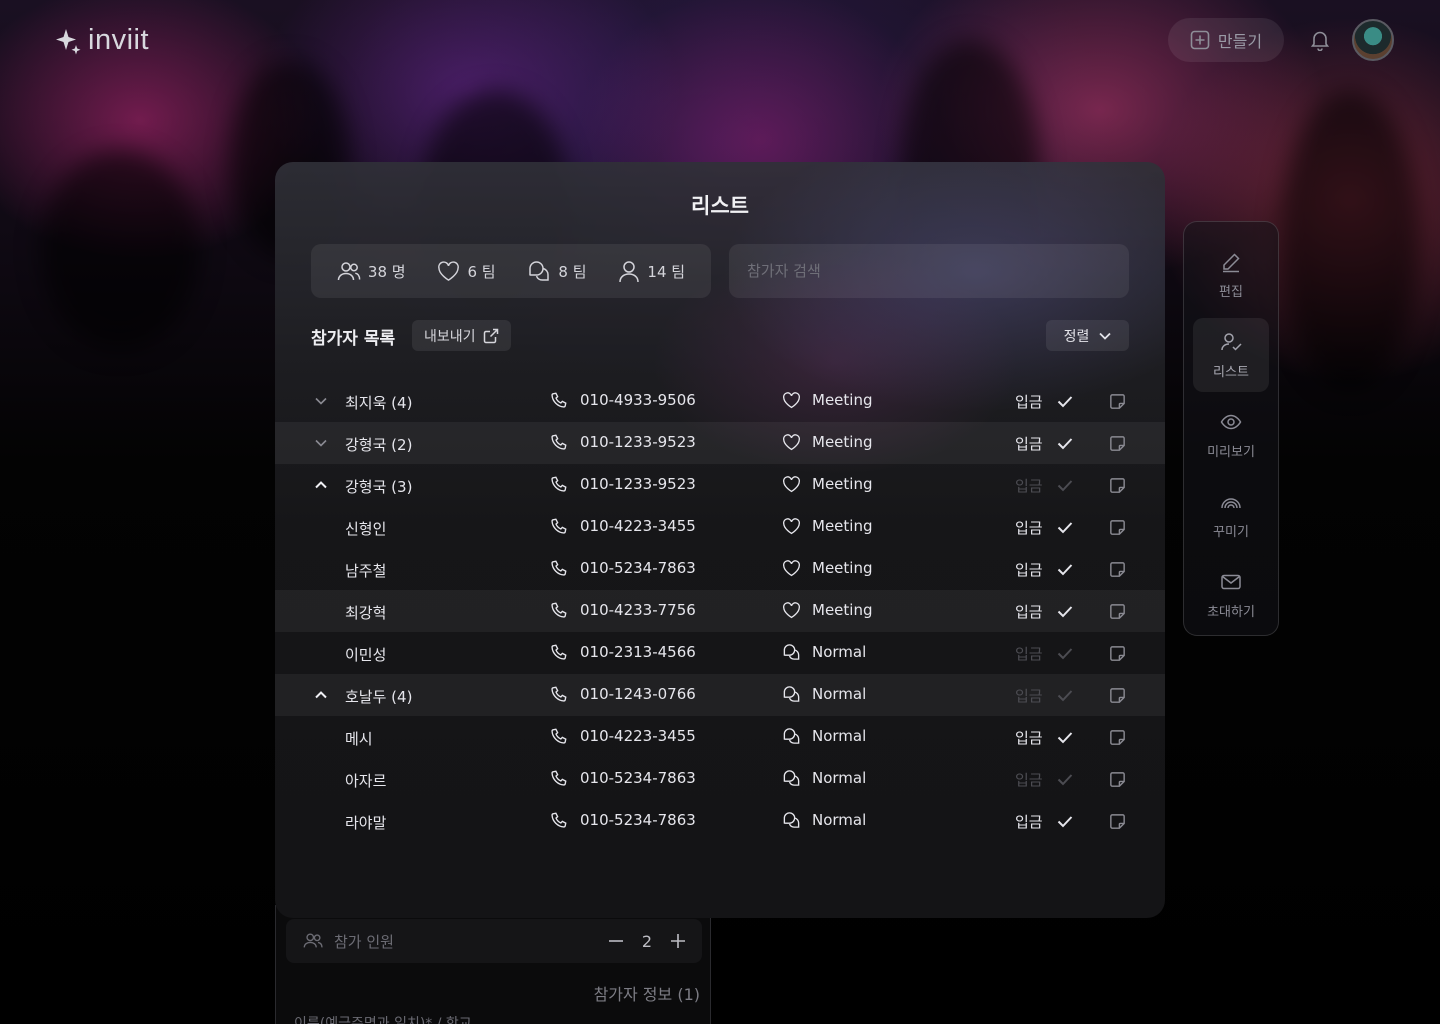 The image size is (1440, 1024). What do you see at coordinates (1231, 581) in the screenshot?
I see `mail-icon` at bounding box center [1231, 581].